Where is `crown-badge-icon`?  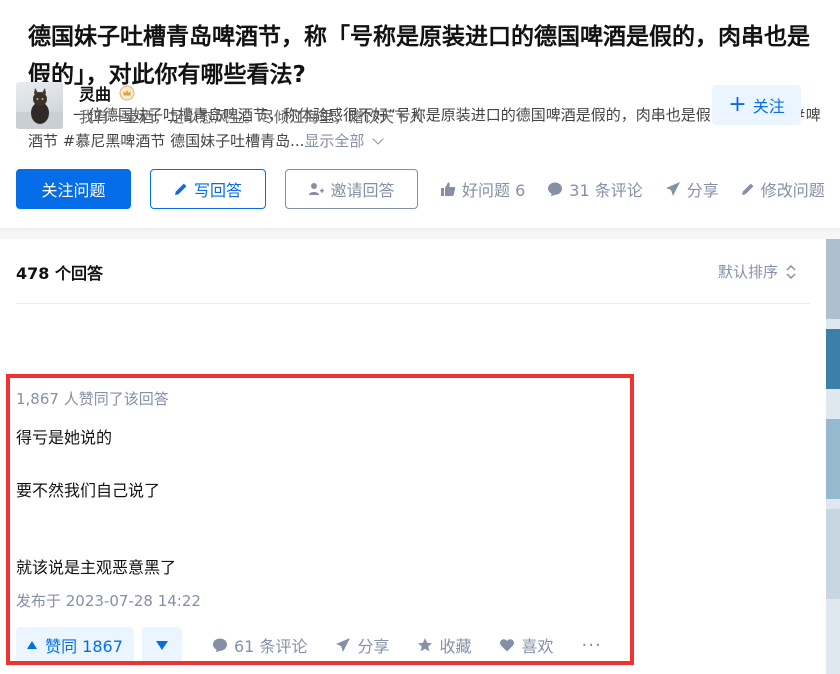
crown-badge-icon is located at coordinates (127, 93).